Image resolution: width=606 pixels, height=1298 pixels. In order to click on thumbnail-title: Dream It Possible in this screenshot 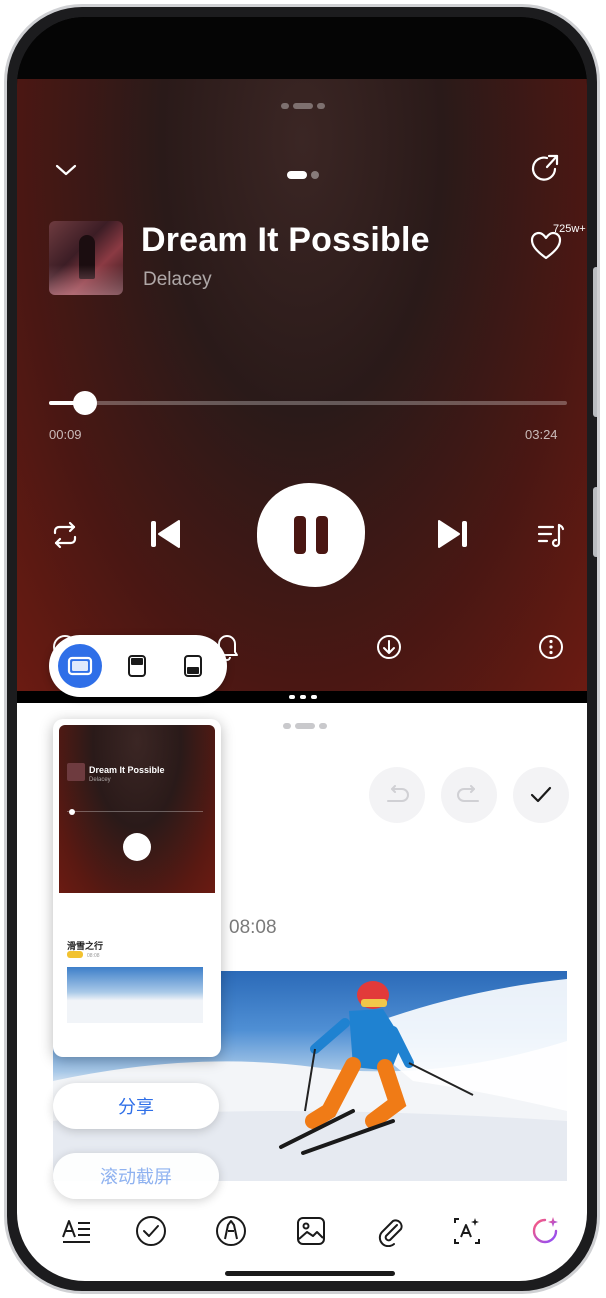, I will do `click(127, 770)`.